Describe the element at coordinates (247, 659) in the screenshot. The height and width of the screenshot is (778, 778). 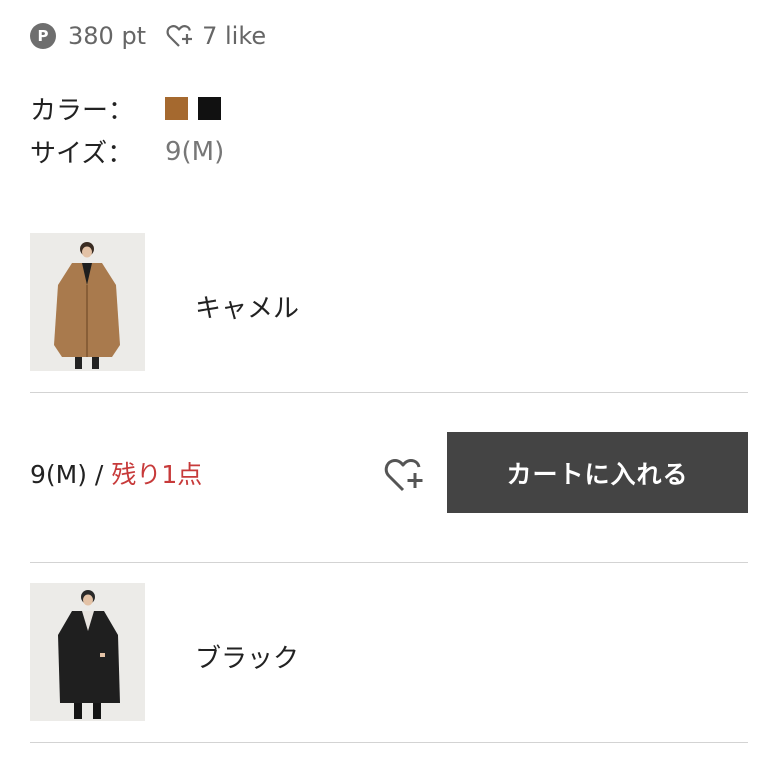
I see `variant-name-black: ブラック` at that location.